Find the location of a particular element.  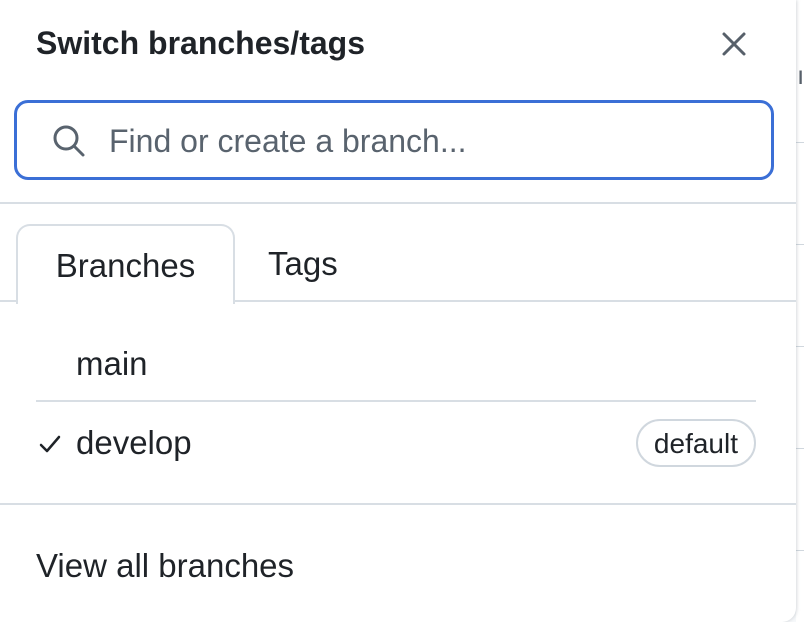

close-icon is located at coordinates (734, 44).